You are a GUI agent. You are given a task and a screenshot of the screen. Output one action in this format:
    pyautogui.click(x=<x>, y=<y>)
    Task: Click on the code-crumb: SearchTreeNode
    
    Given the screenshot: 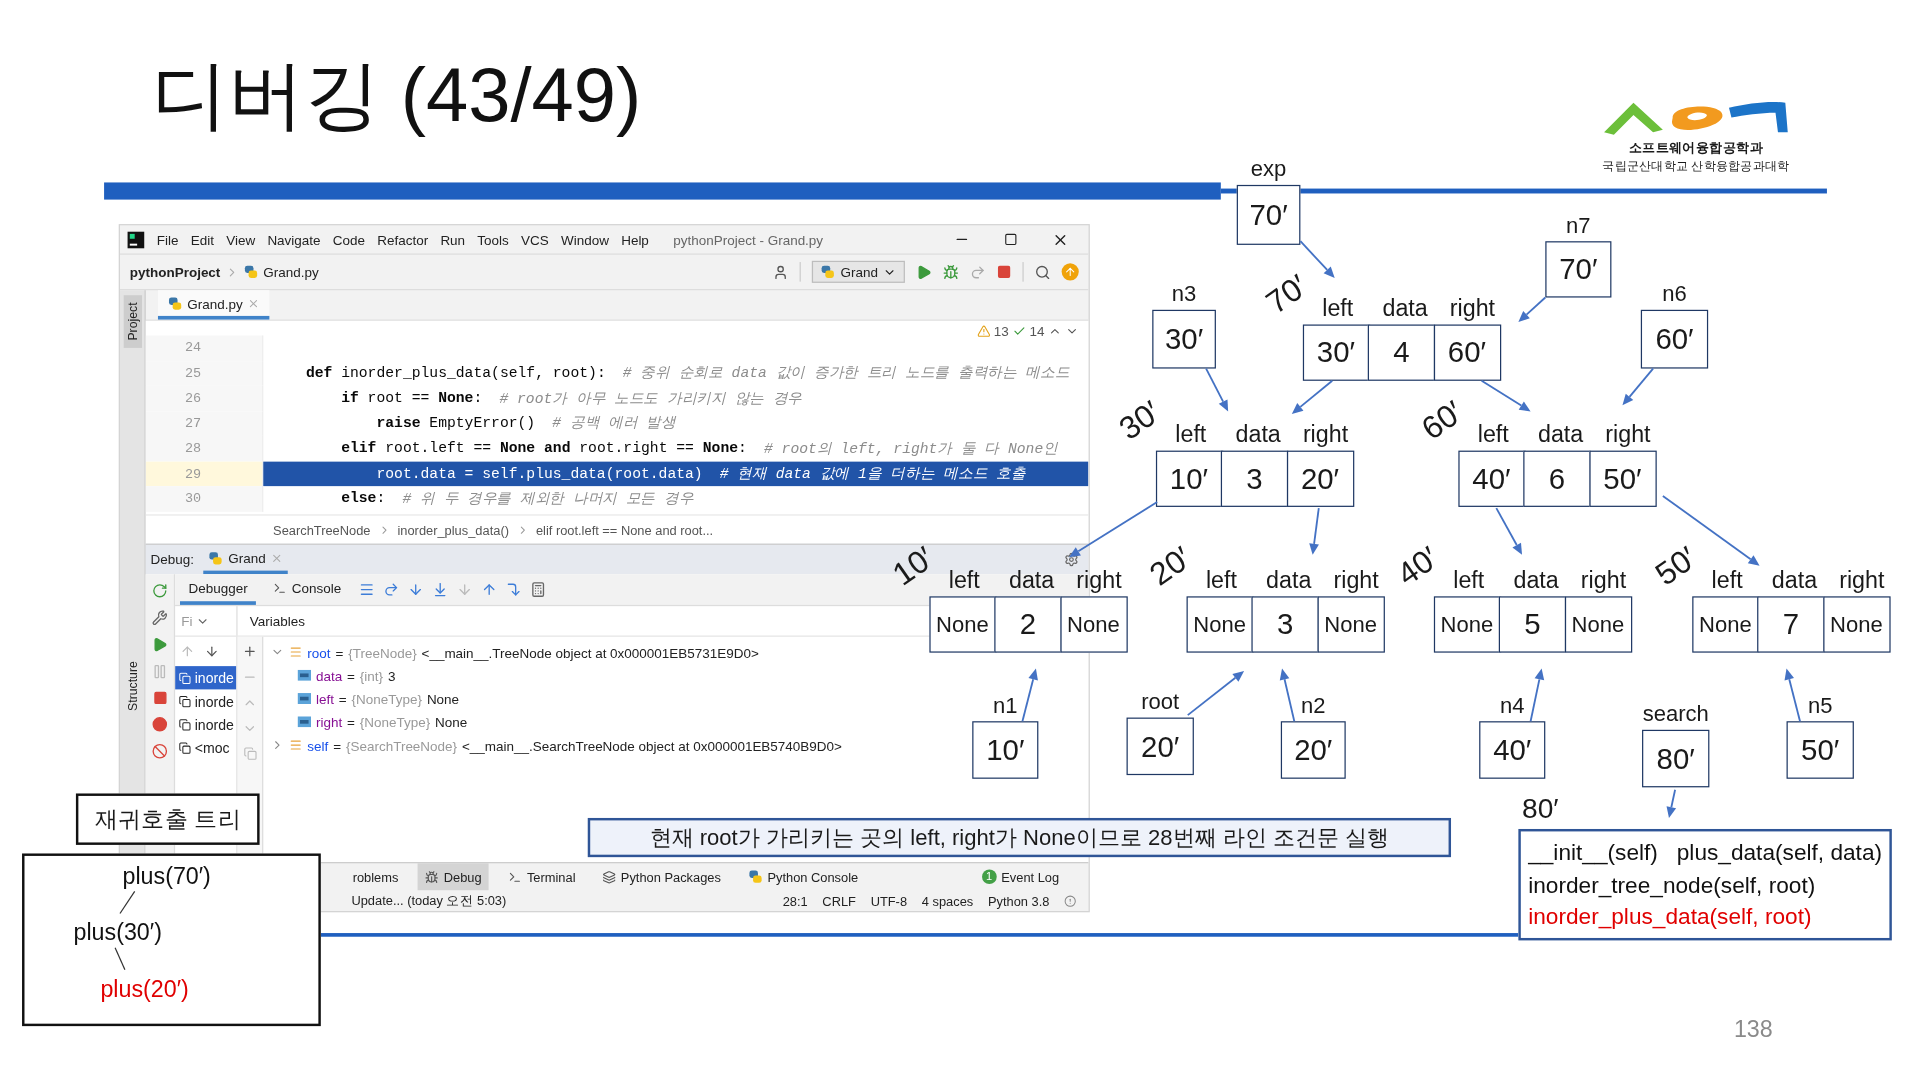 What is the action you would take?
    pyautogui.click(x=322, y=529)
    